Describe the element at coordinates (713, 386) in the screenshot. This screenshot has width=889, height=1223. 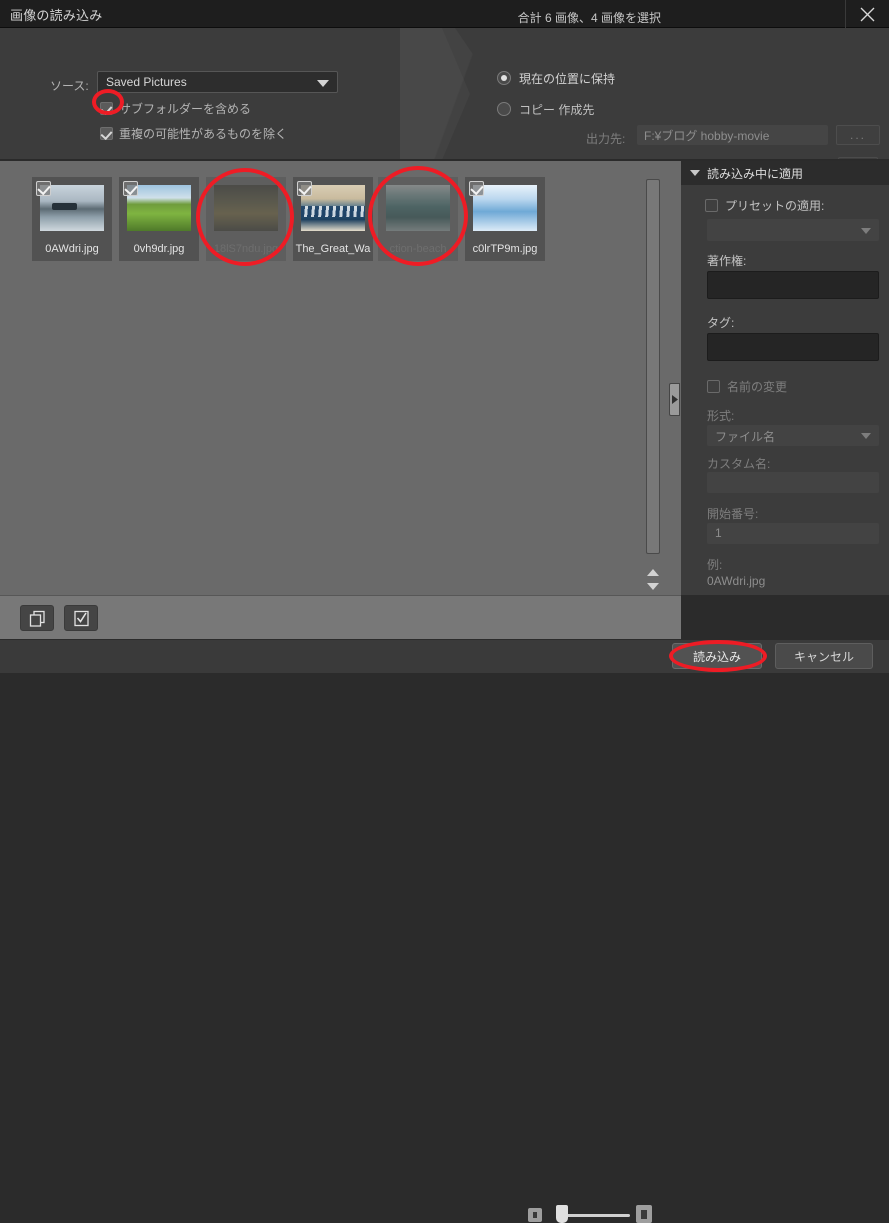
I see `rename-checkbox` at that location.